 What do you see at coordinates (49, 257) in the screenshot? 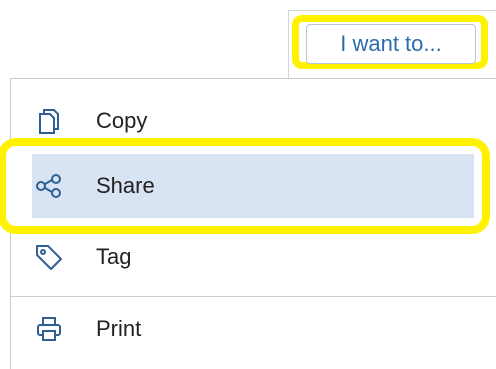
I see `tag-icon` at bounding box center [49, 257].